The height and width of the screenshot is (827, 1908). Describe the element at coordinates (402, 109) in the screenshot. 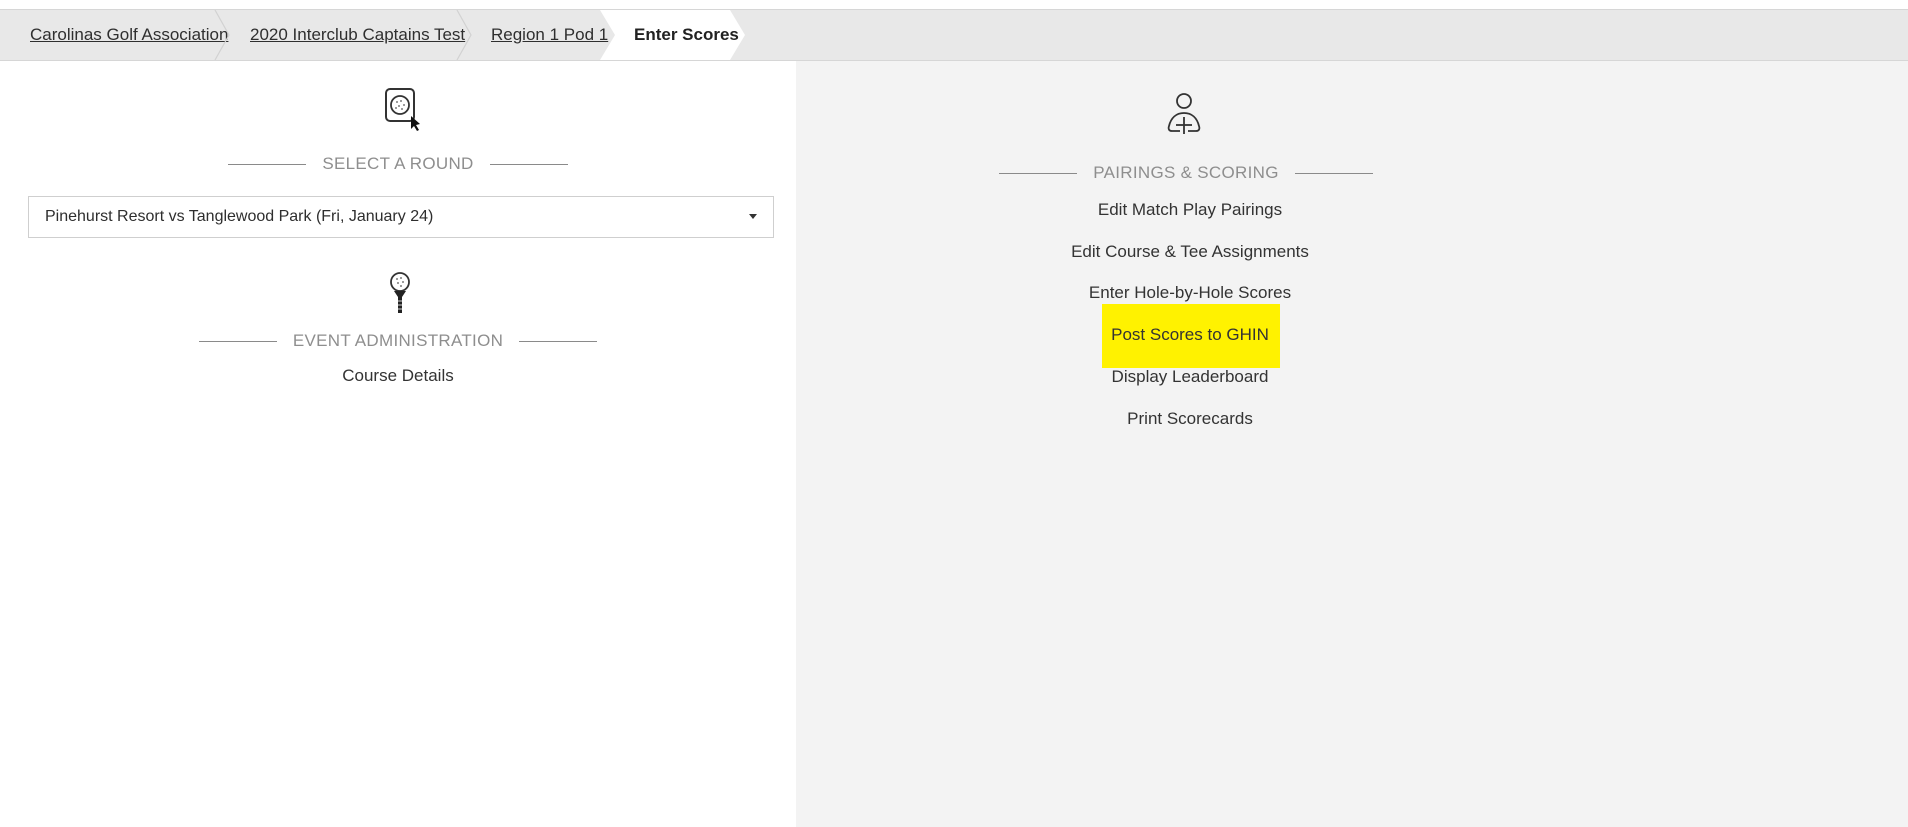

I see `golf-ball-cursor-icon` at that location.